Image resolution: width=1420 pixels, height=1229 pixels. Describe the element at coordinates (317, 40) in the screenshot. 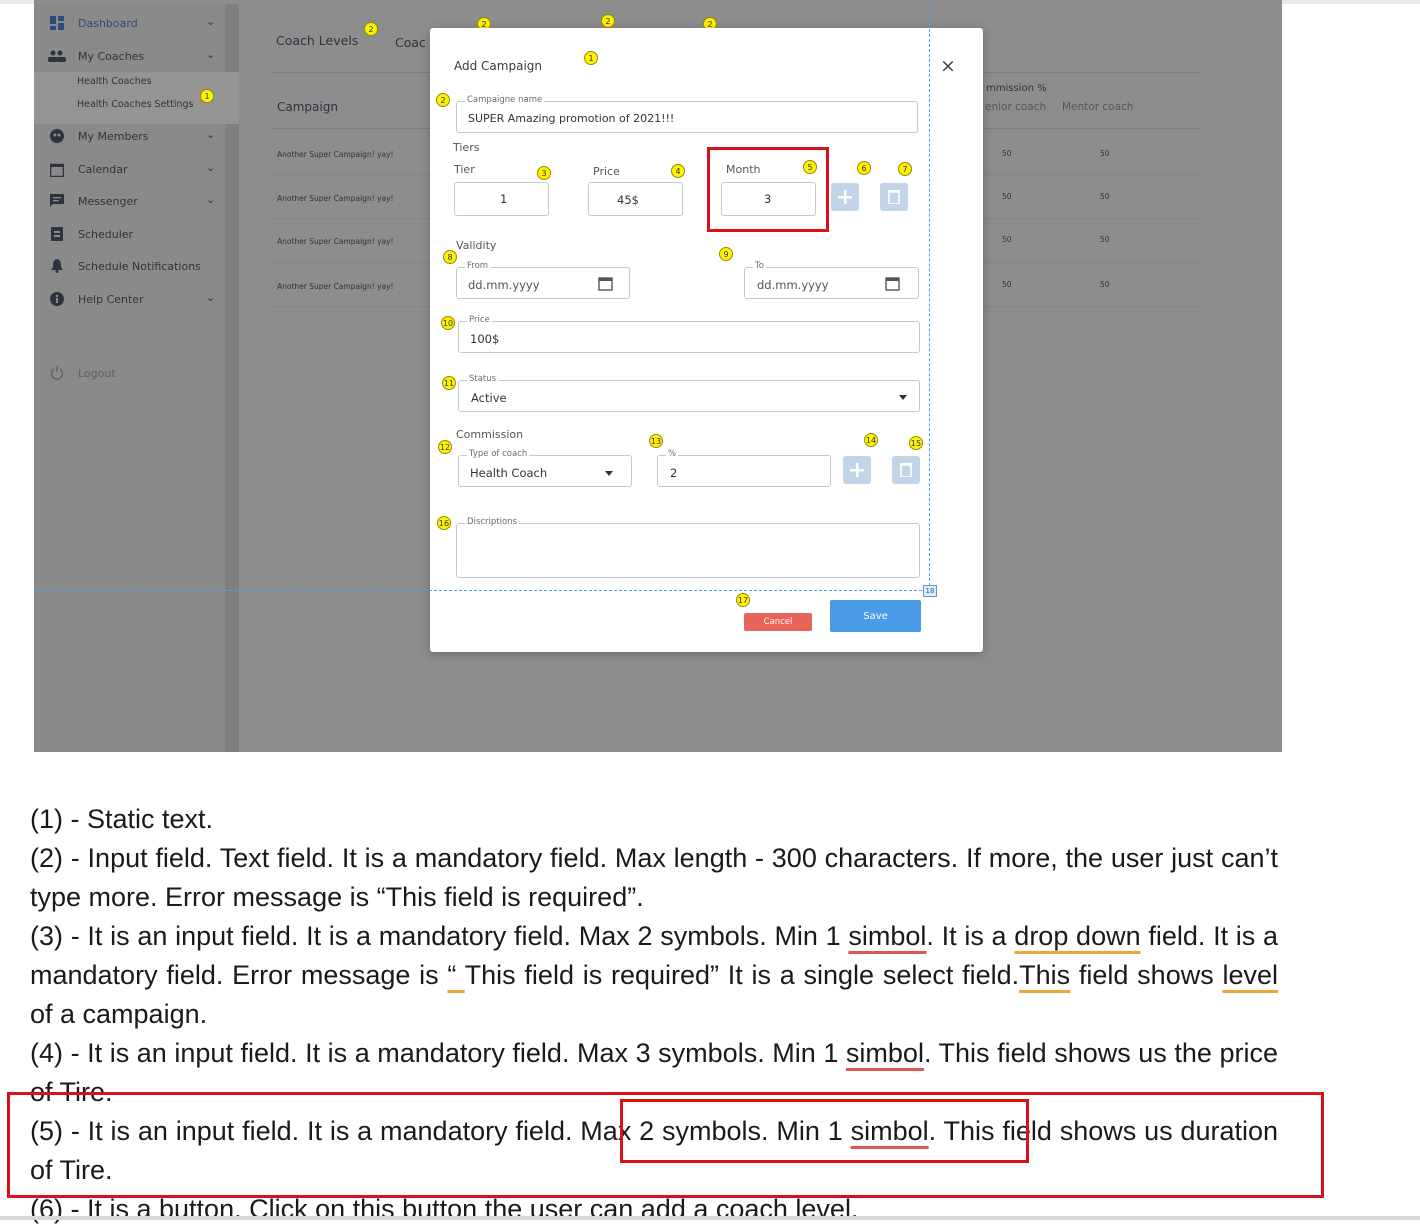

I see `tab-coach-levels: Coach Levels` at that location.